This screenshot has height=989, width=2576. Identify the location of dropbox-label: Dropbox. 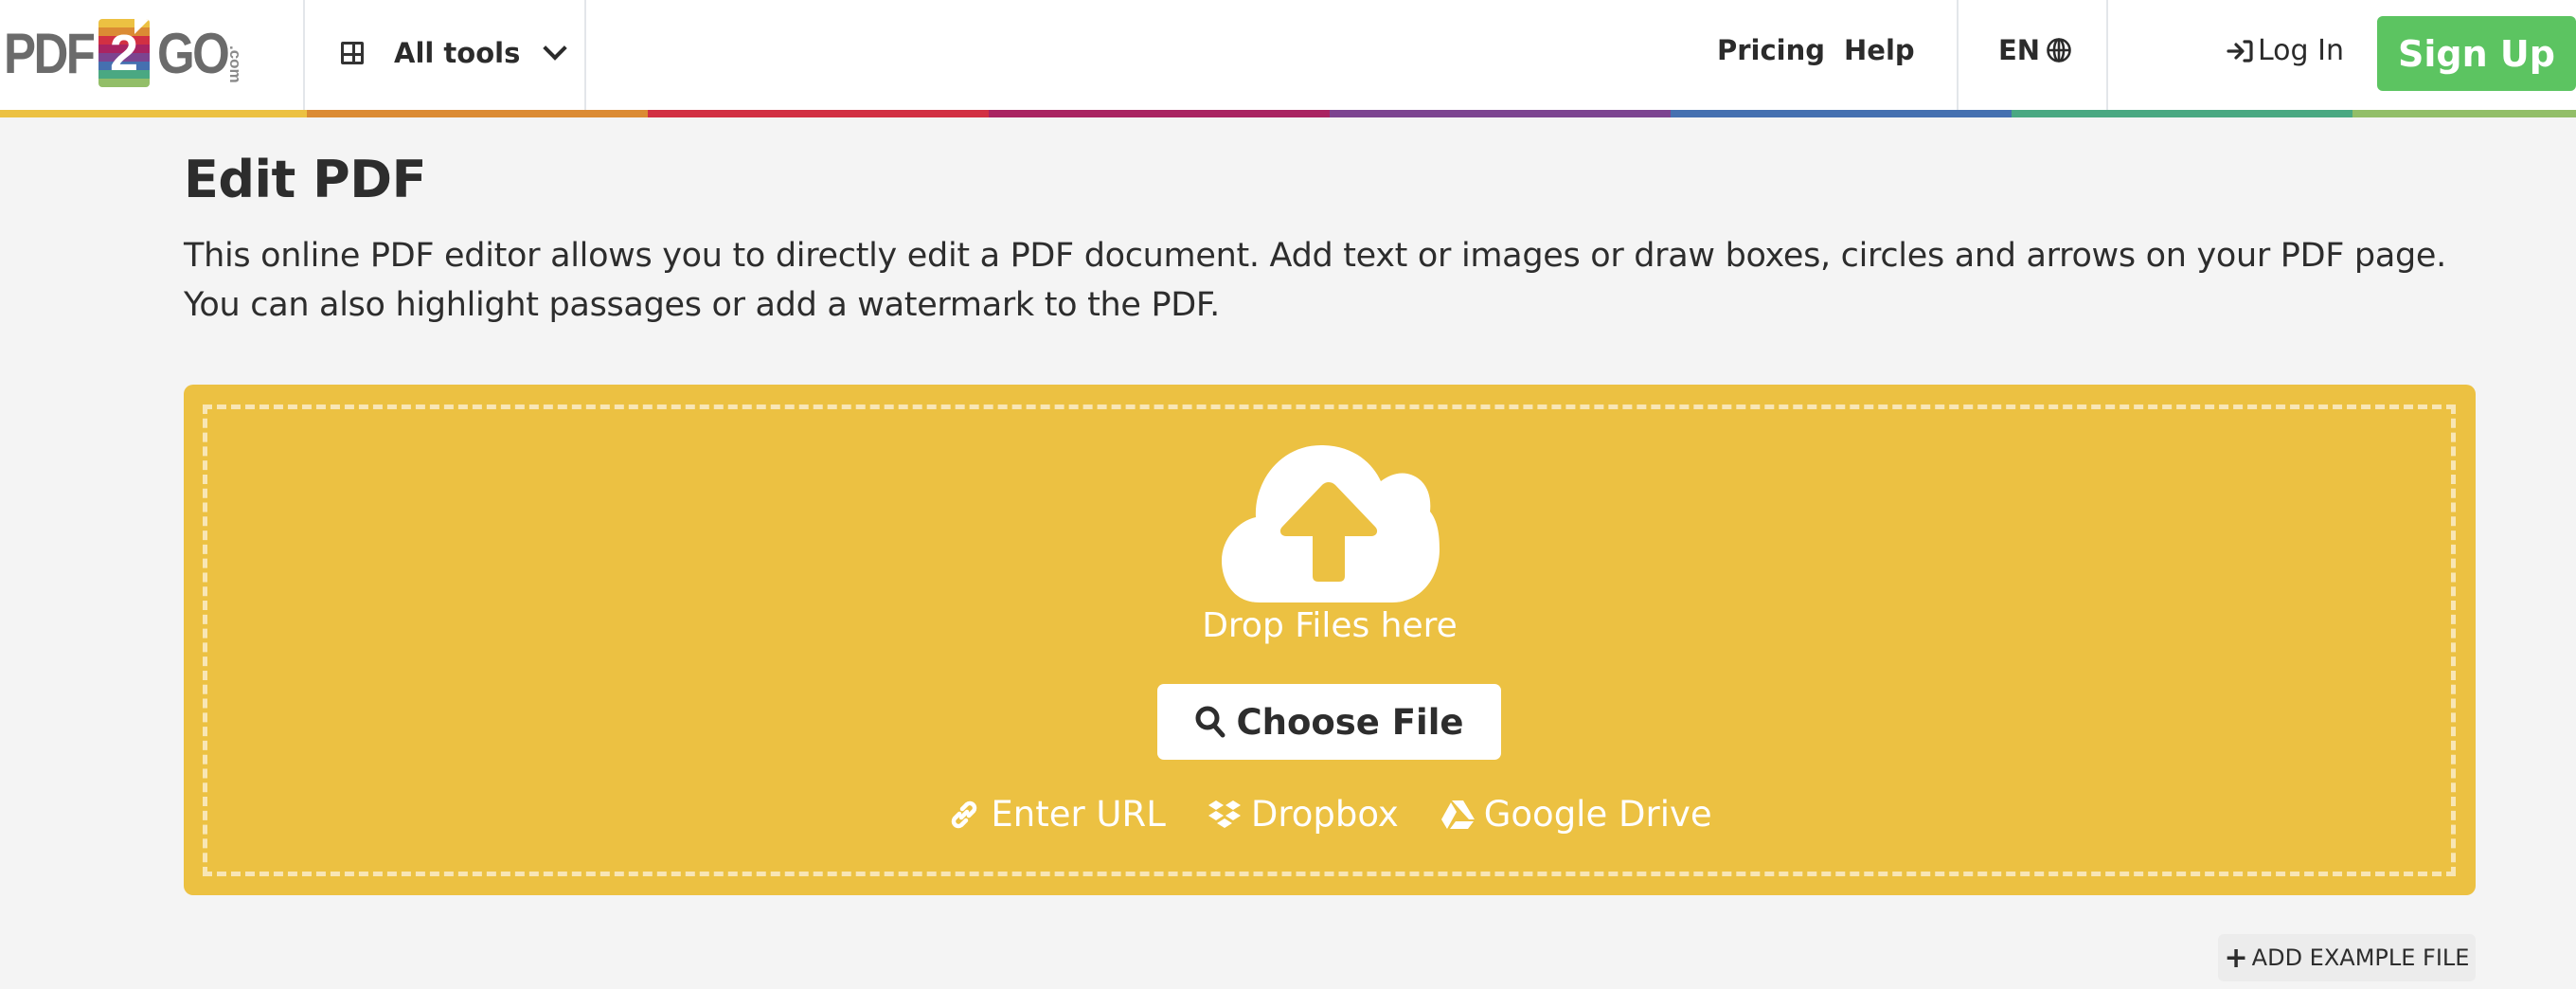
(1324, 814).